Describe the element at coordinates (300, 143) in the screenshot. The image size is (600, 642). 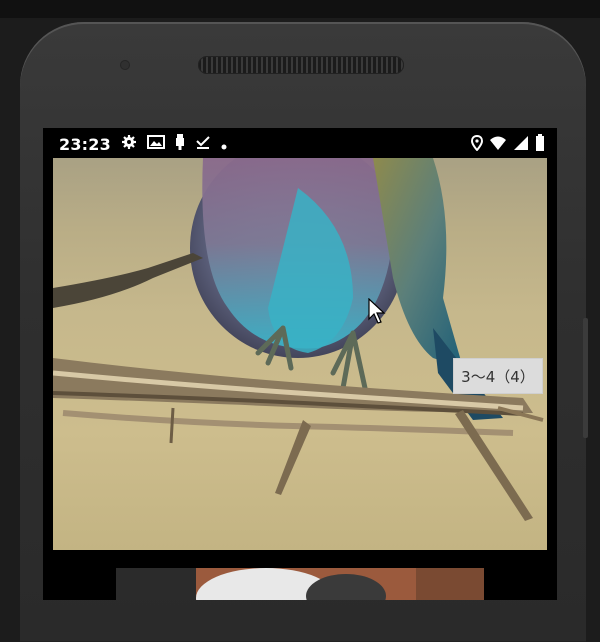
I see `status-bar: 23:23` at that location.